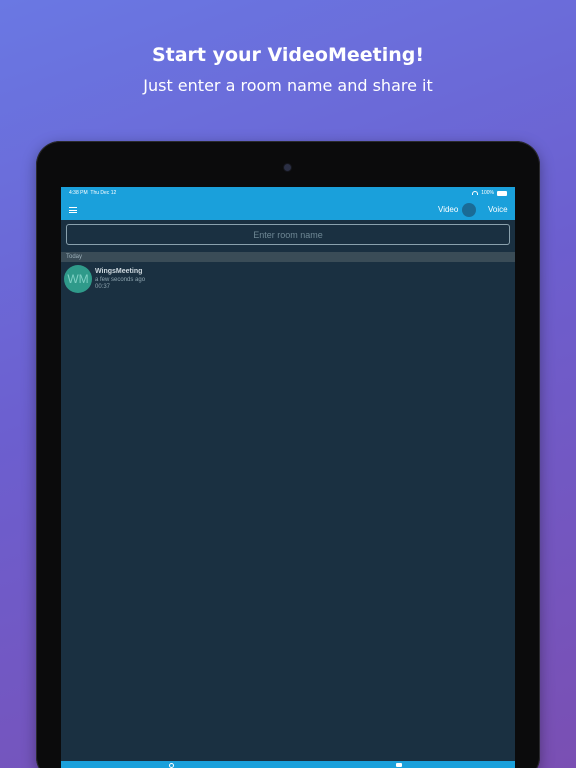 The image size is (576, 768). What do you see at coordinates (288, 234) in the screenshot?
I see `room-name-input` at bounding box center [288, 234].